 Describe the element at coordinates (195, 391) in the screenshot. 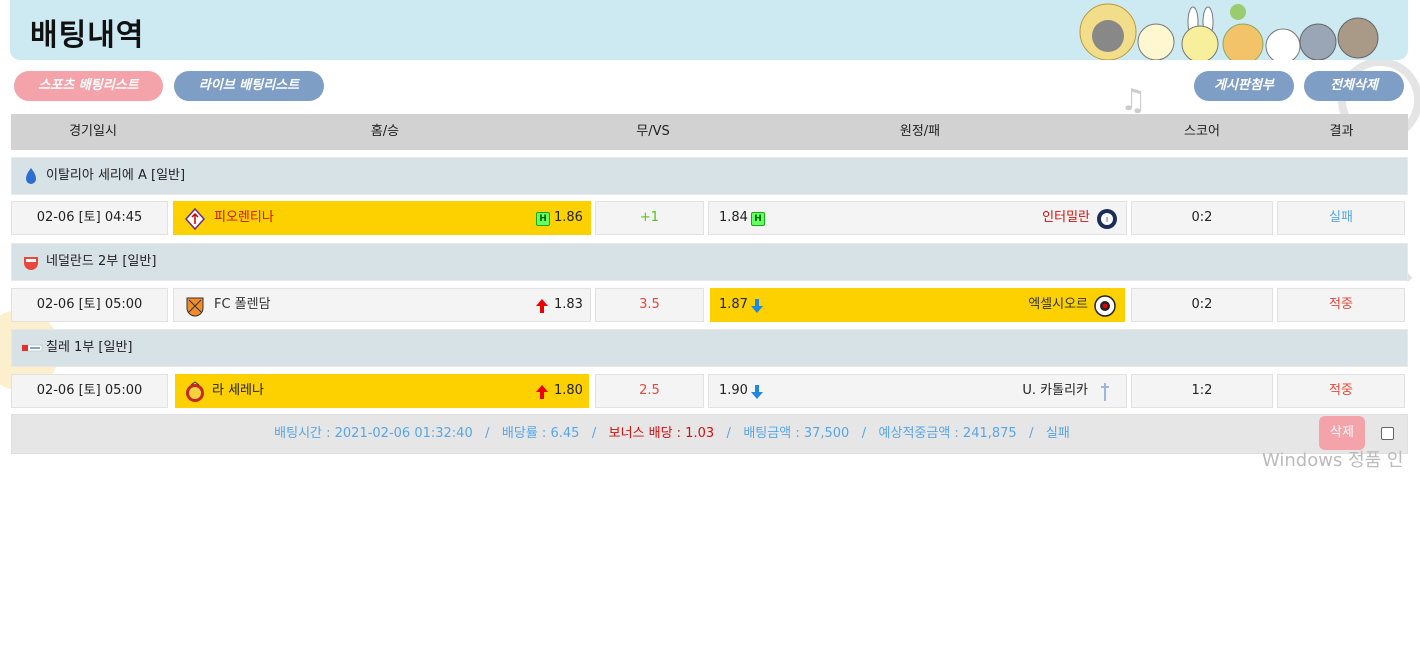

I see `la-serena-logo-icon` at that location.